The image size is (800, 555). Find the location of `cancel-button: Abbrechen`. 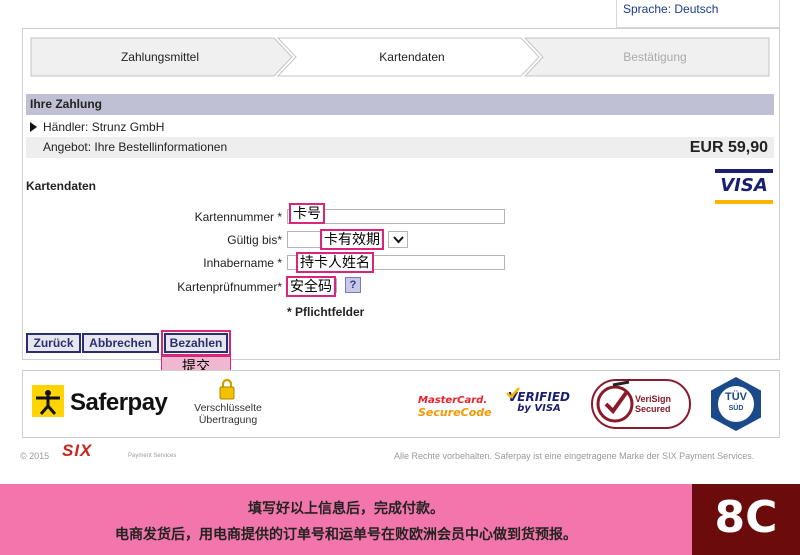

cancel-button: Abbrechen is located at coordinates (120, 343).